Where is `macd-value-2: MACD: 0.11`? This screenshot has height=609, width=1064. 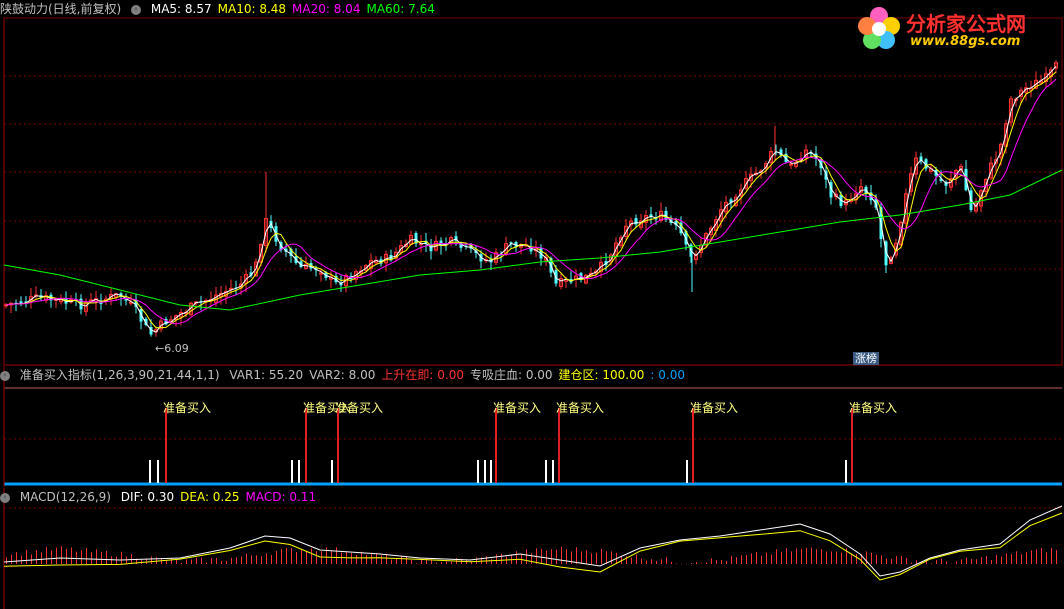
macd-value-2: MACD: 0.11 is located at coordinates (281, 497).